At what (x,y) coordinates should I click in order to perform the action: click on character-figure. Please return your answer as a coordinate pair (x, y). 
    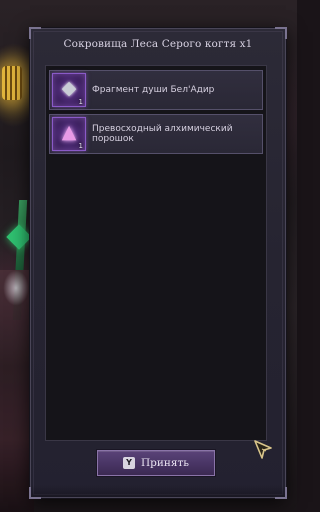
    Looking at the image, I should click on (17, 391).